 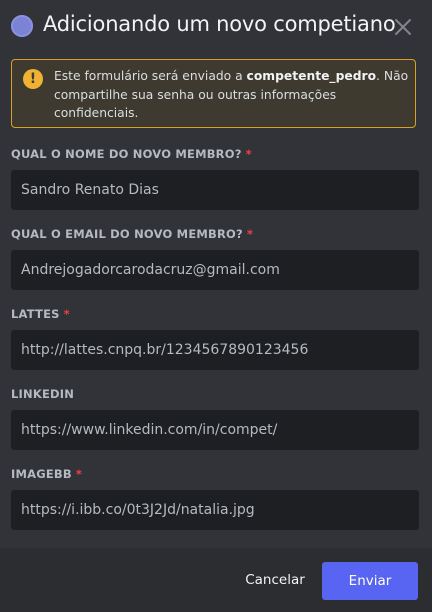 I want to click on name-input, so click(x=215, y=190).